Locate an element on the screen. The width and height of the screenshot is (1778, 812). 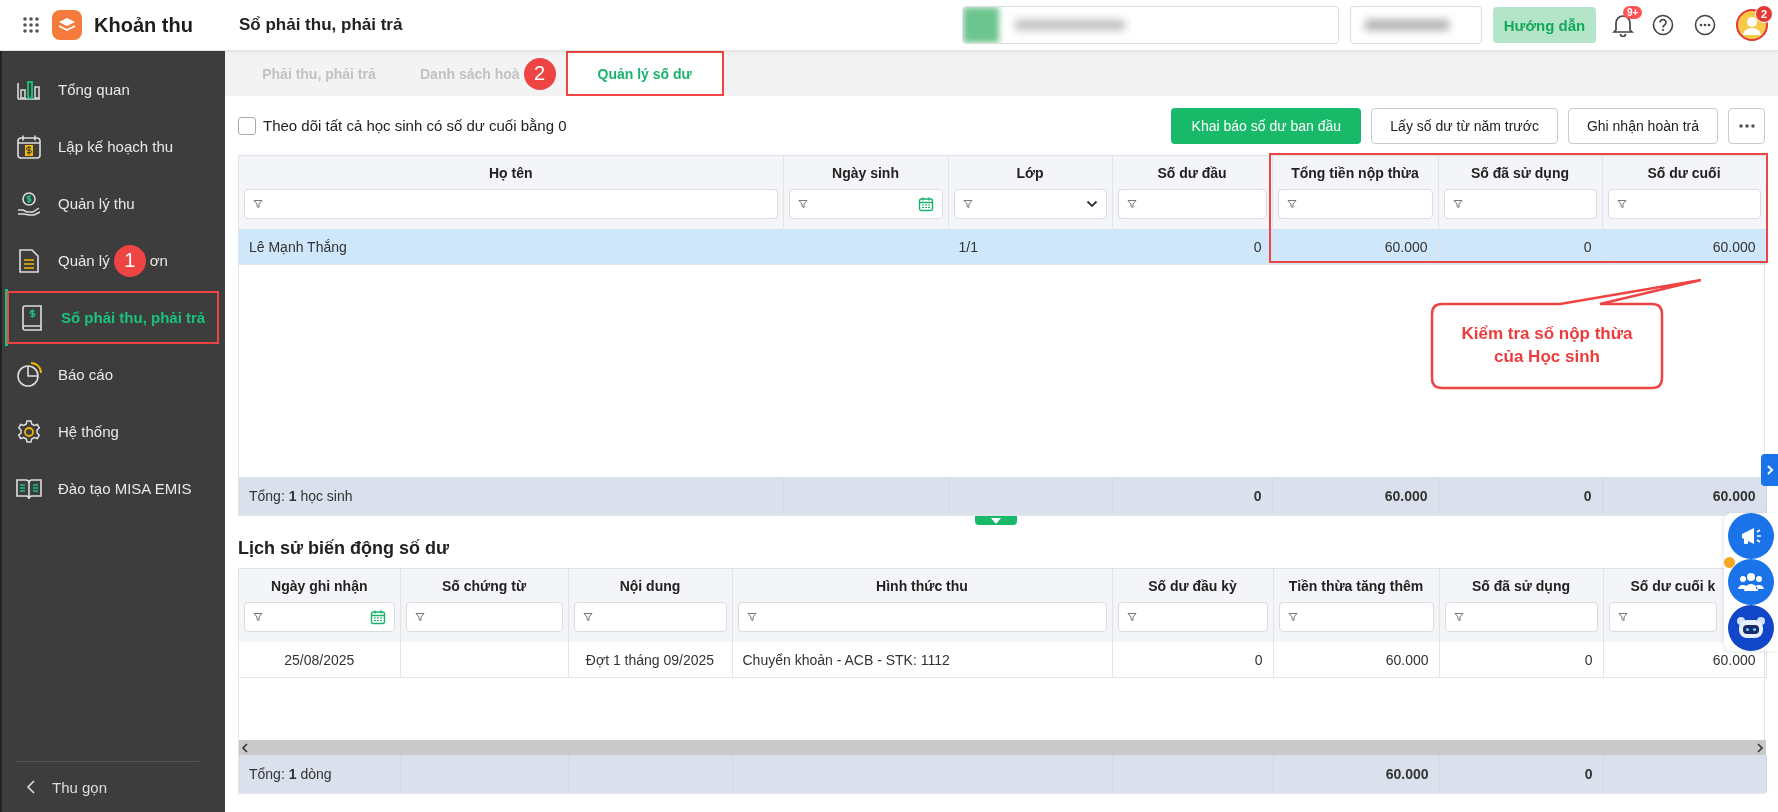
expand-tab is located at coordinates (1769, 470).